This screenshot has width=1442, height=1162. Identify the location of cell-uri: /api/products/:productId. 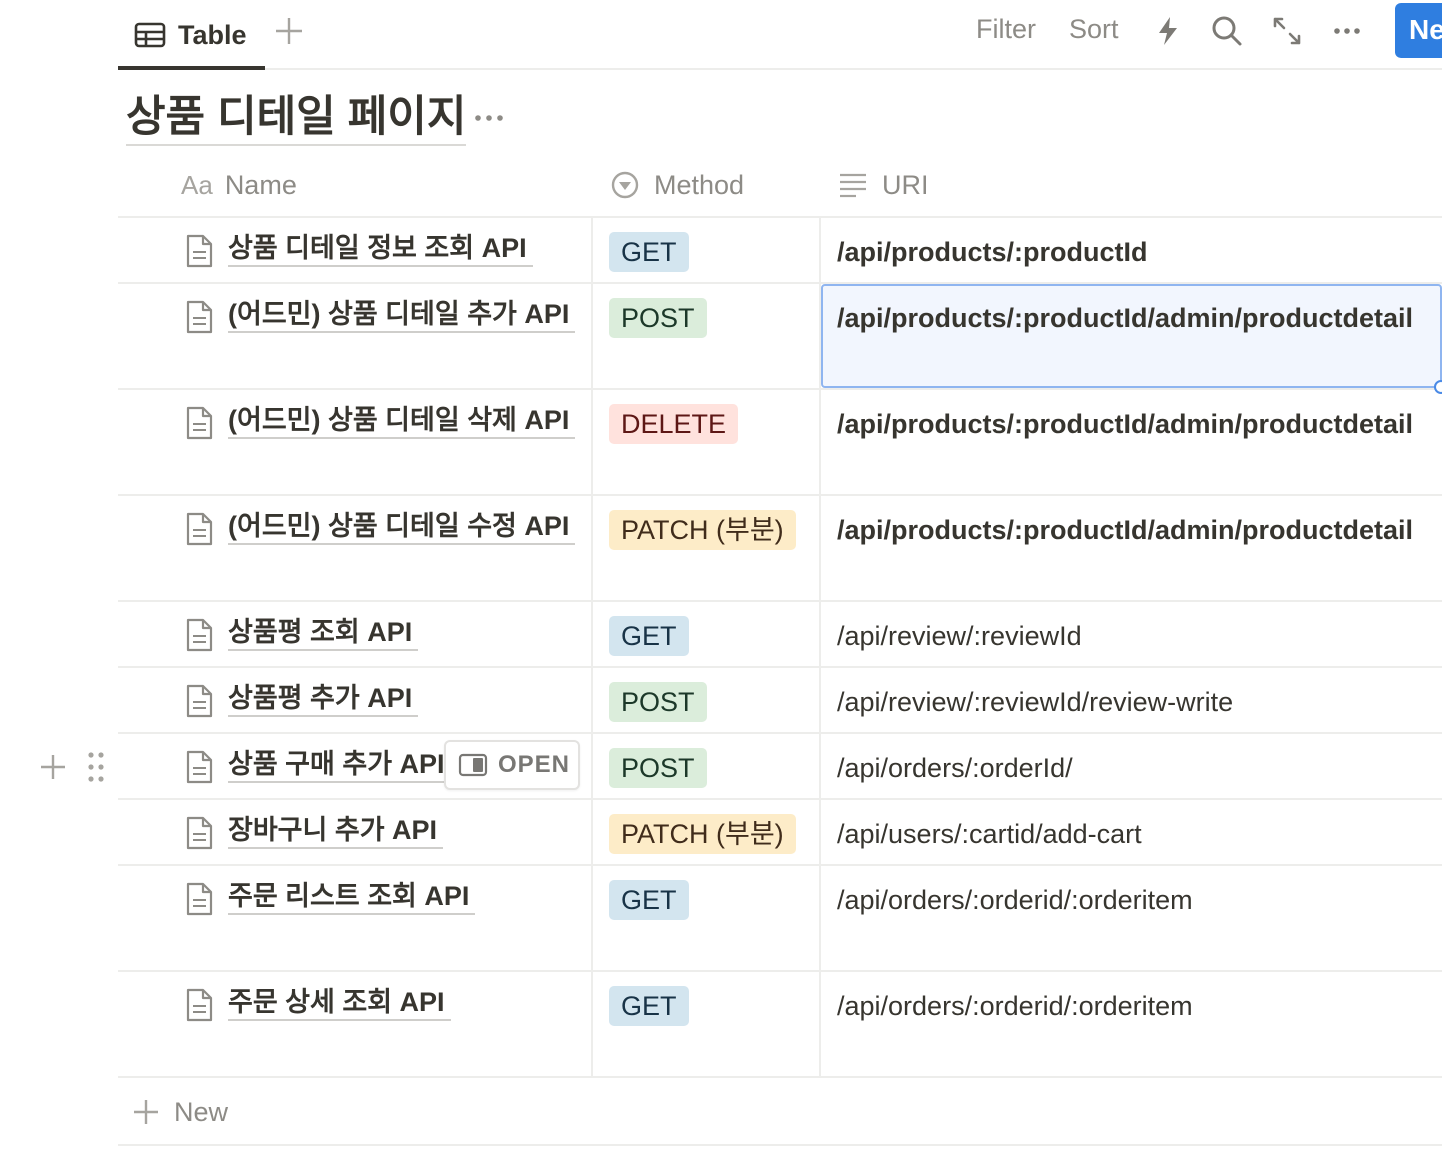
(1131, 250).